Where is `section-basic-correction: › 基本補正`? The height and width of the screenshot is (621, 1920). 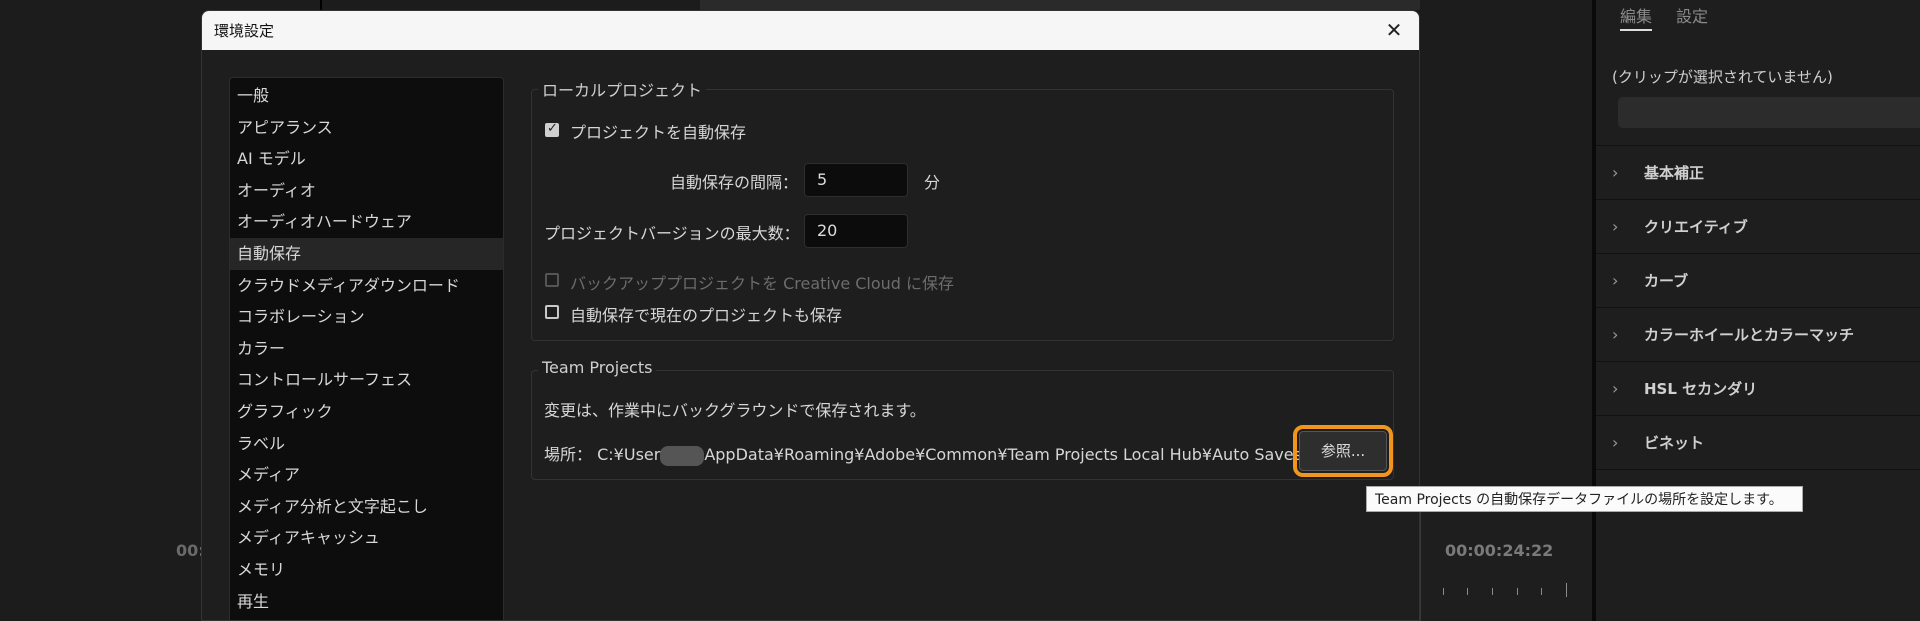 section-basic-correction: › 基本補正 is located at coordinates (1758, 172).